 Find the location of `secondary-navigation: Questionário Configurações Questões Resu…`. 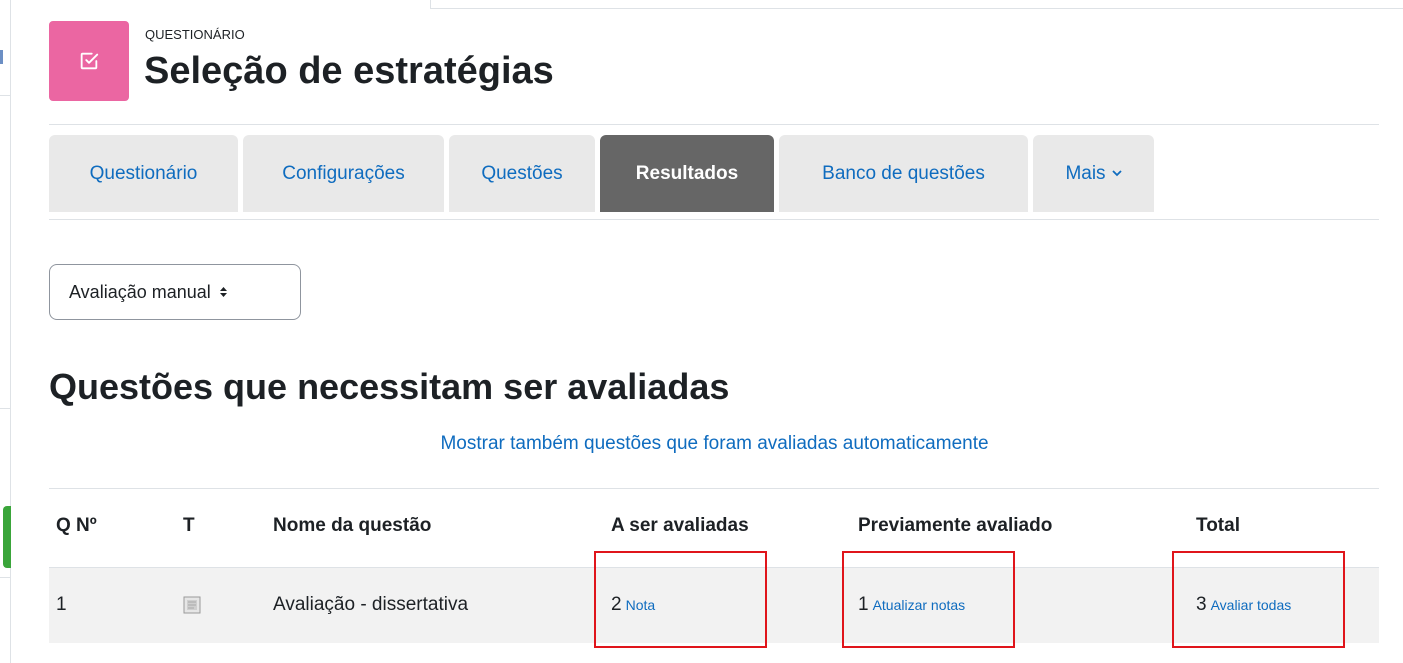

secondary-navigation: Questionário Configurações Questões Resu… is located at coordinates (604, 173).